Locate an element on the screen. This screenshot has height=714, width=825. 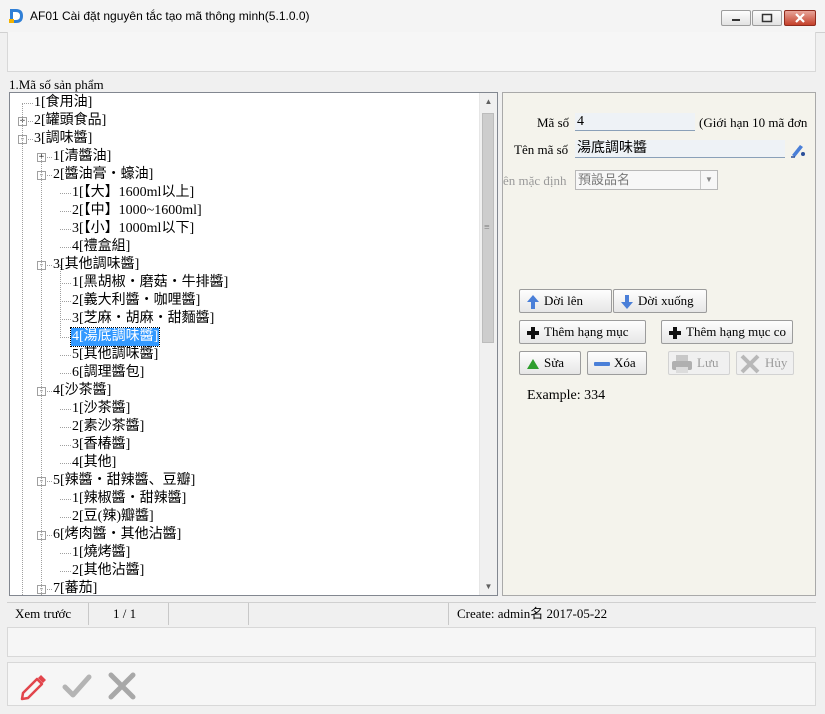
tree-node: 3[【小】1000ml以下] is located at coordinates (245, 229).